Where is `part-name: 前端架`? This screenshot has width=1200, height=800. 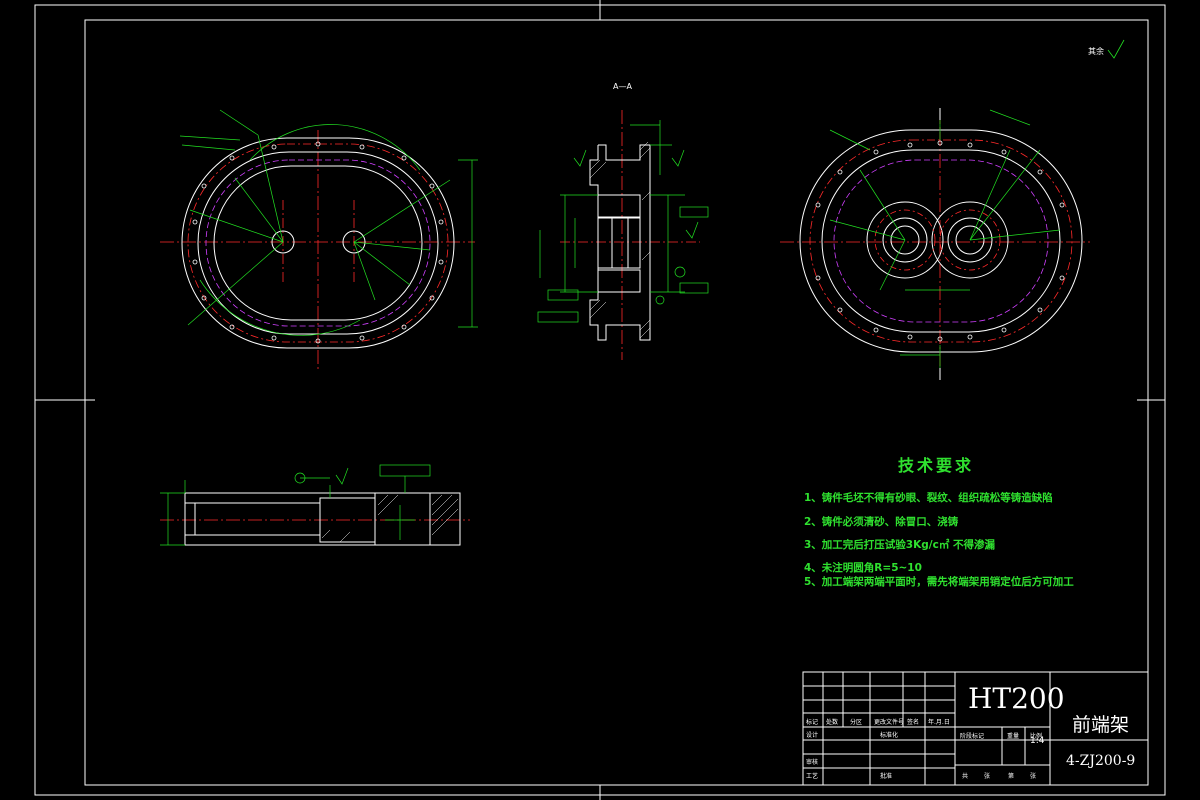 part-name: 前端架 is located at coordinates (1101, 725).